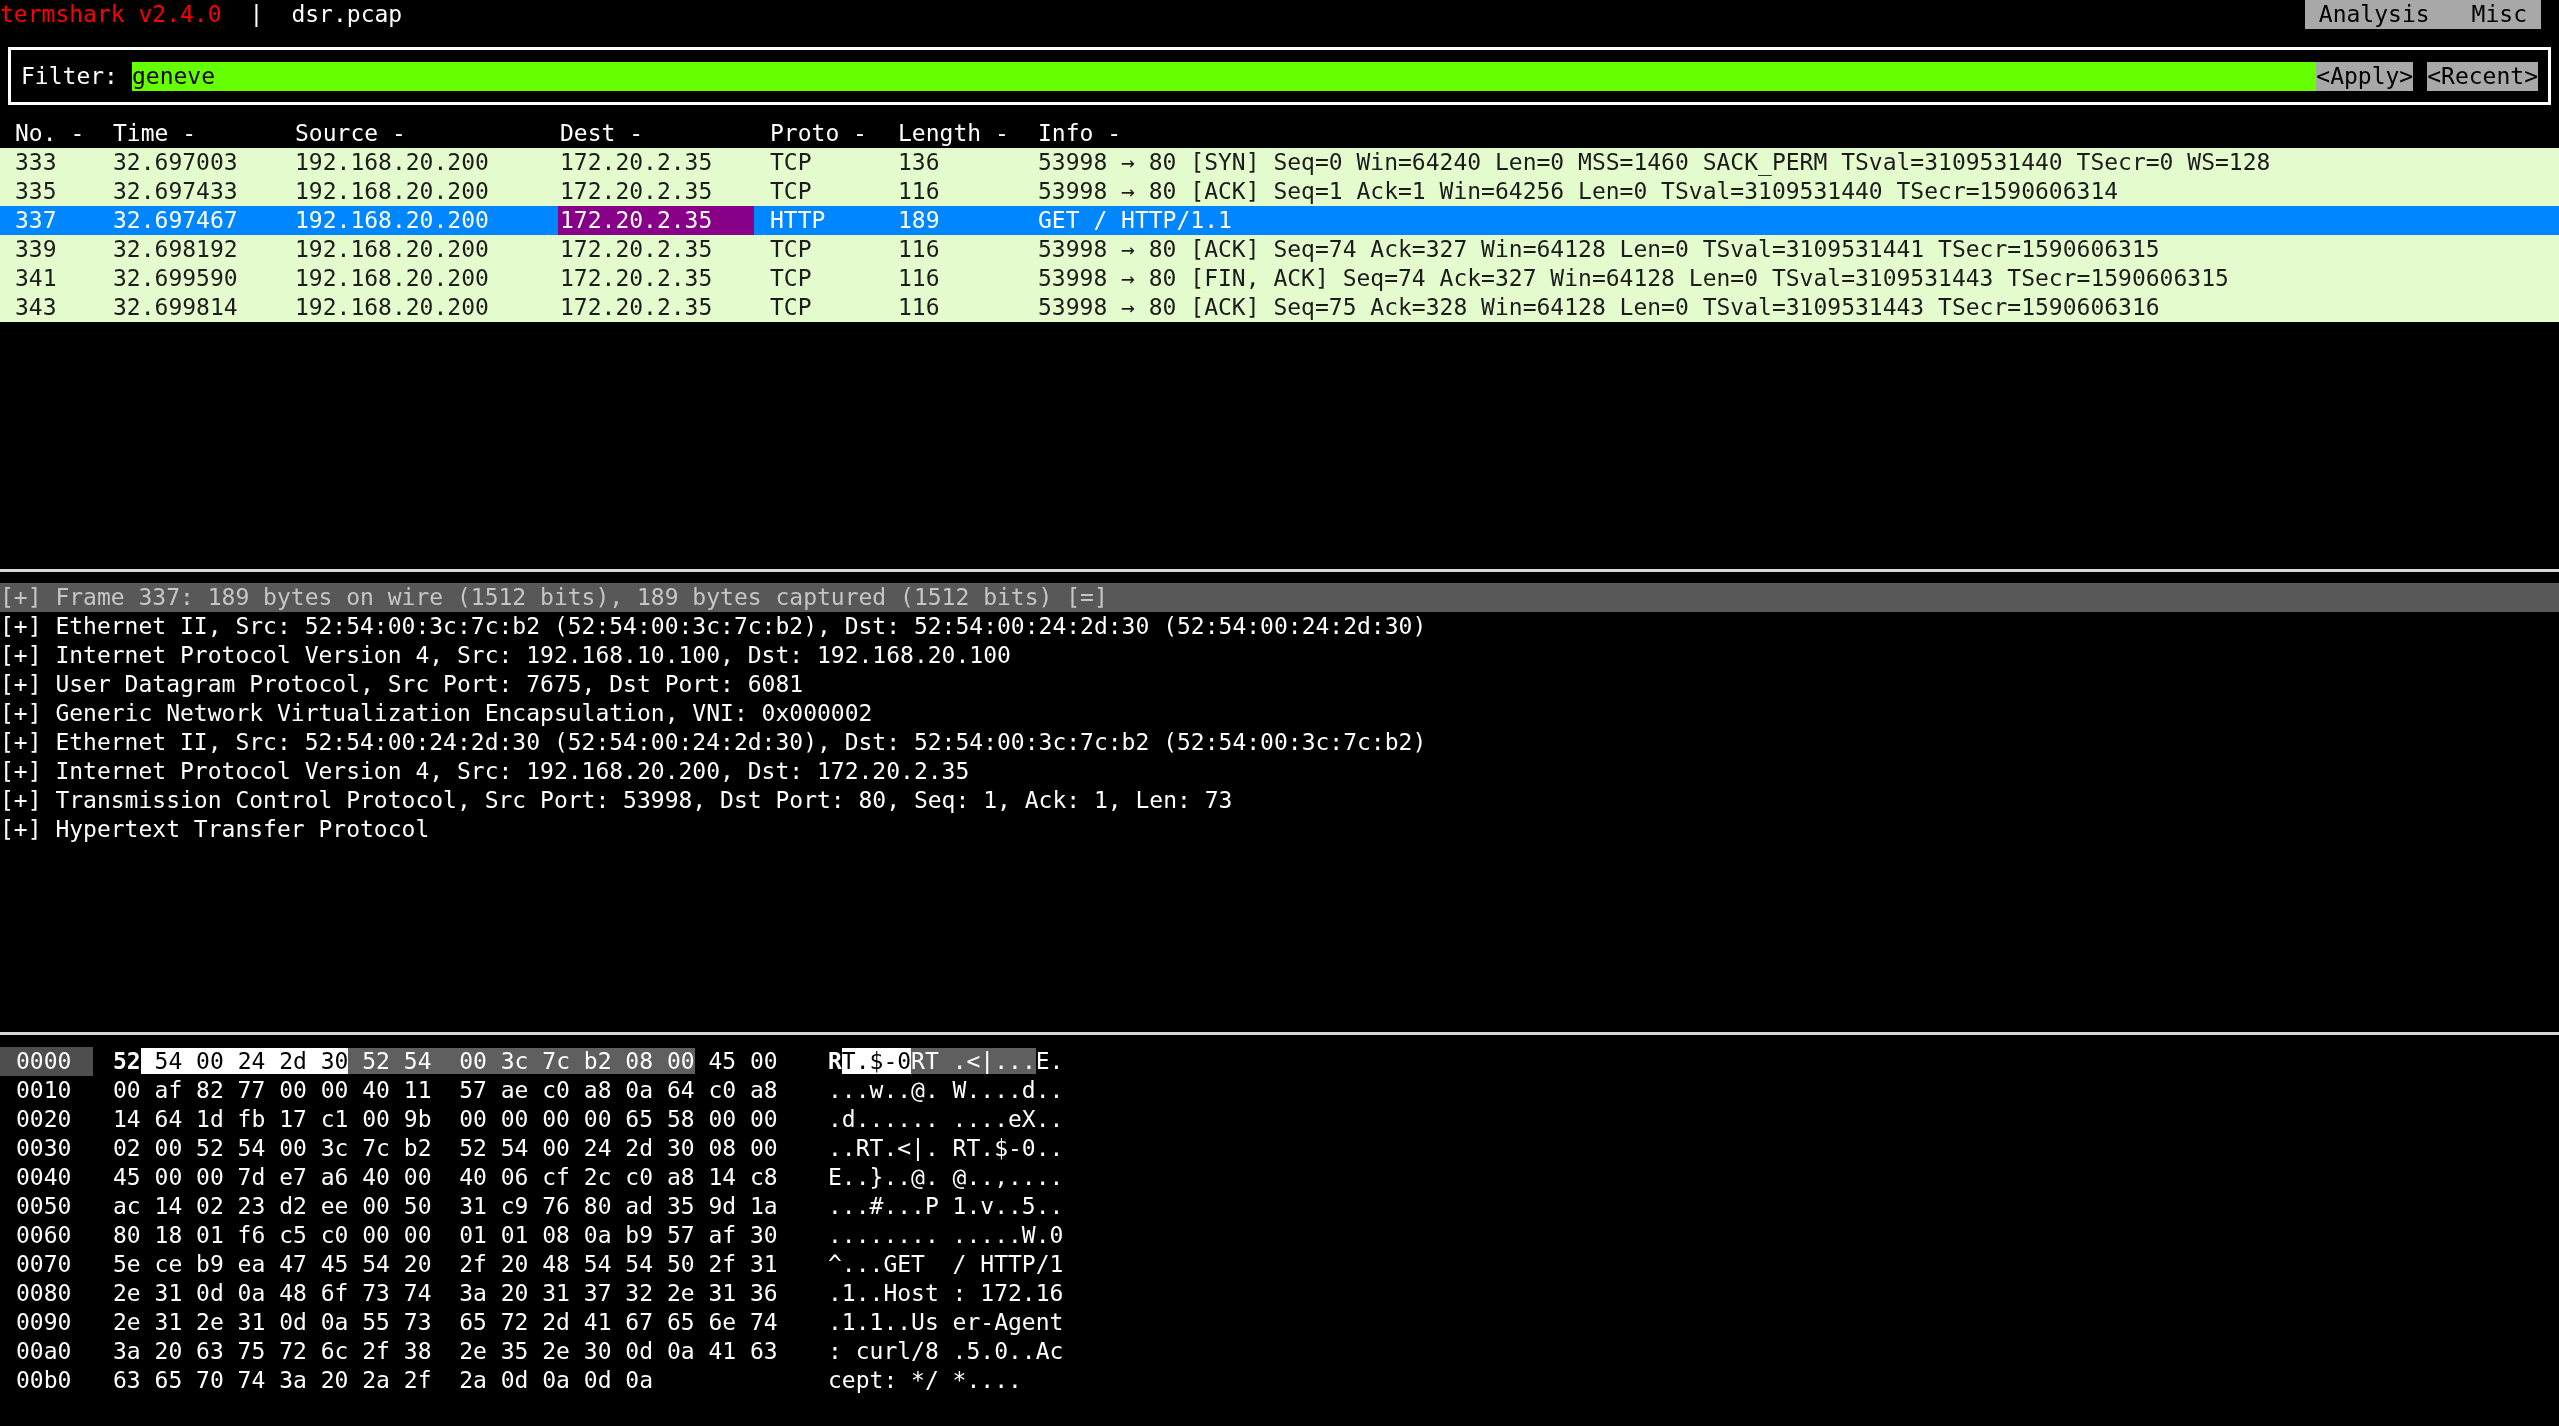 The image size is (2559, 1426). I want to click on ascii-text: .d...... ....eX.., so click(946, 1119).